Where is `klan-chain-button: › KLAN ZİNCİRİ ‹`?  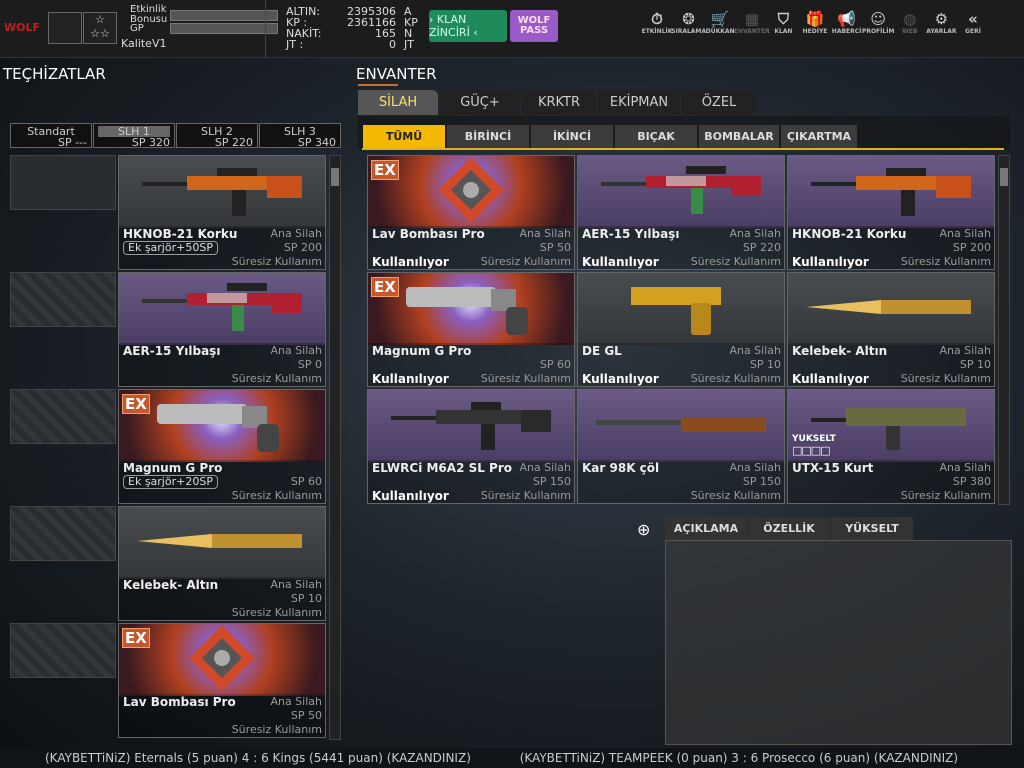
klan-chain-button: › KLAN ZİNCİRİ ‹ is located at coordinates (468, 26).